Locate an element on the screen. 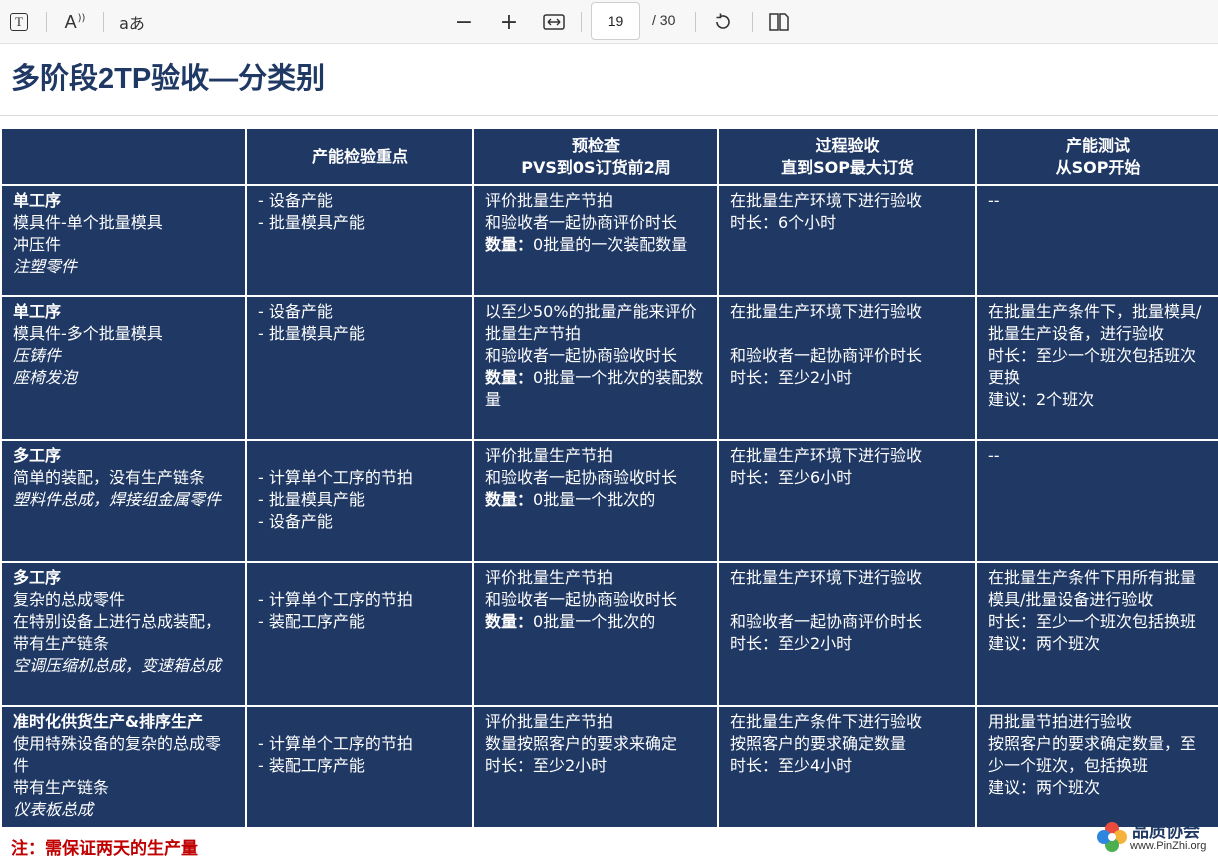 The width and height of the screenshot is (1218, 859). cell-line: 简单的装配，没有生产链条 is located at coordinates (124, 478).